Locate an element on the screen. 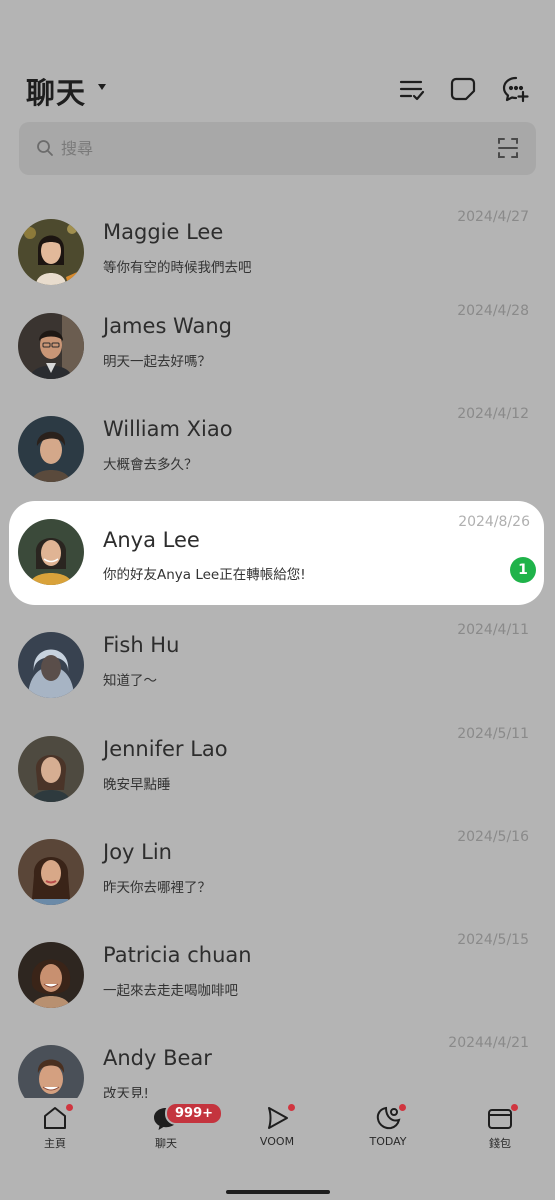 This screenshot has height=1200, width=555. chat-row: Andy Bear 改天見! 20244/4/21 is located at coordinates (277, 1065).